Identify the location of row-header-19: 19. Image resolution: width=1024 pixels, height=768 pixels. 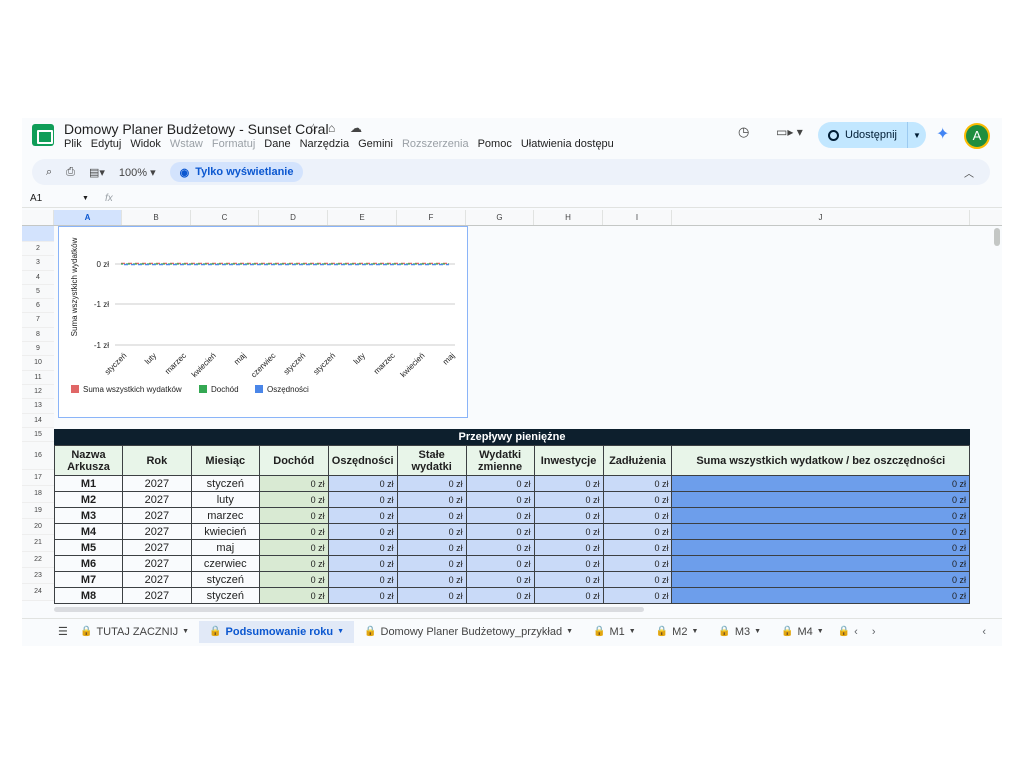
(38, 511).